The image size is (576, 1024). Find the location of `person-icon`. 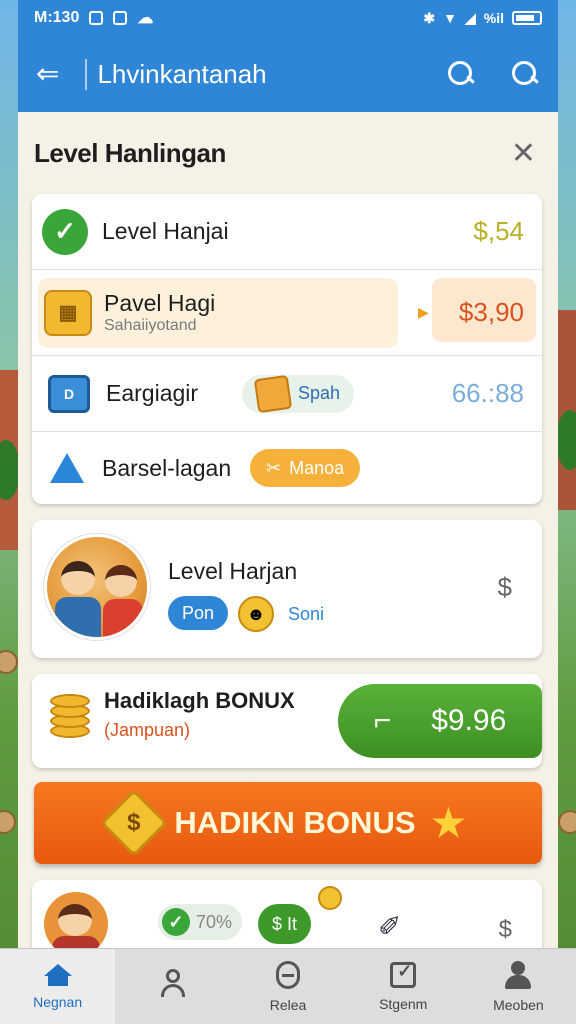

person-icon is located at coordinates (173, 982).